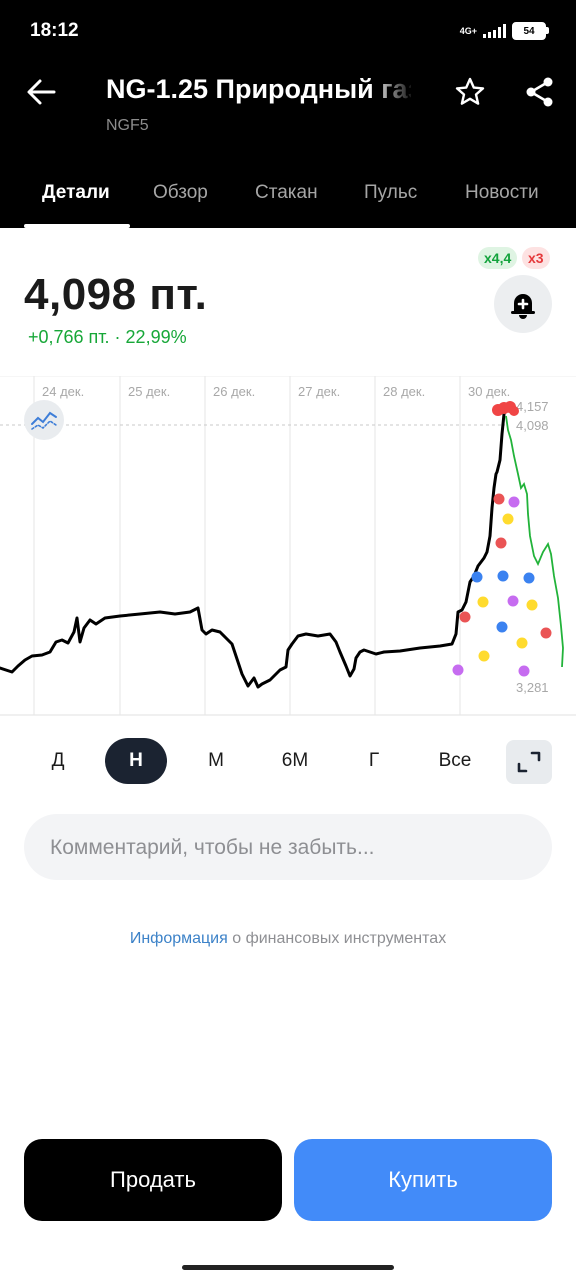 Image resolution: width=576 pixels, height=1280 pixels. Describe the element at coordinates (54, 30) in the screenshot. I see `status-time: 18:12` at that location.